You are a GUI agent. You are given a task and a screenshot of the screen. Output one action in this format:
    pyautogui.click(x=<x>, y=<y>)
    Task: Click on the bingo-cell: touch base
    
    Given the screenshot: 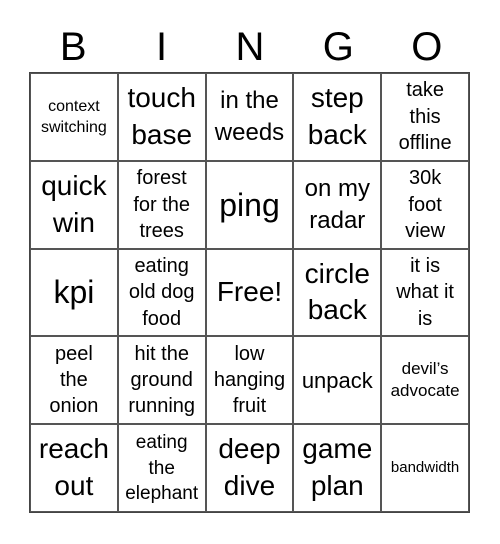 What is the action you would take?
    pyautogui.click(x=161, y=117)
    